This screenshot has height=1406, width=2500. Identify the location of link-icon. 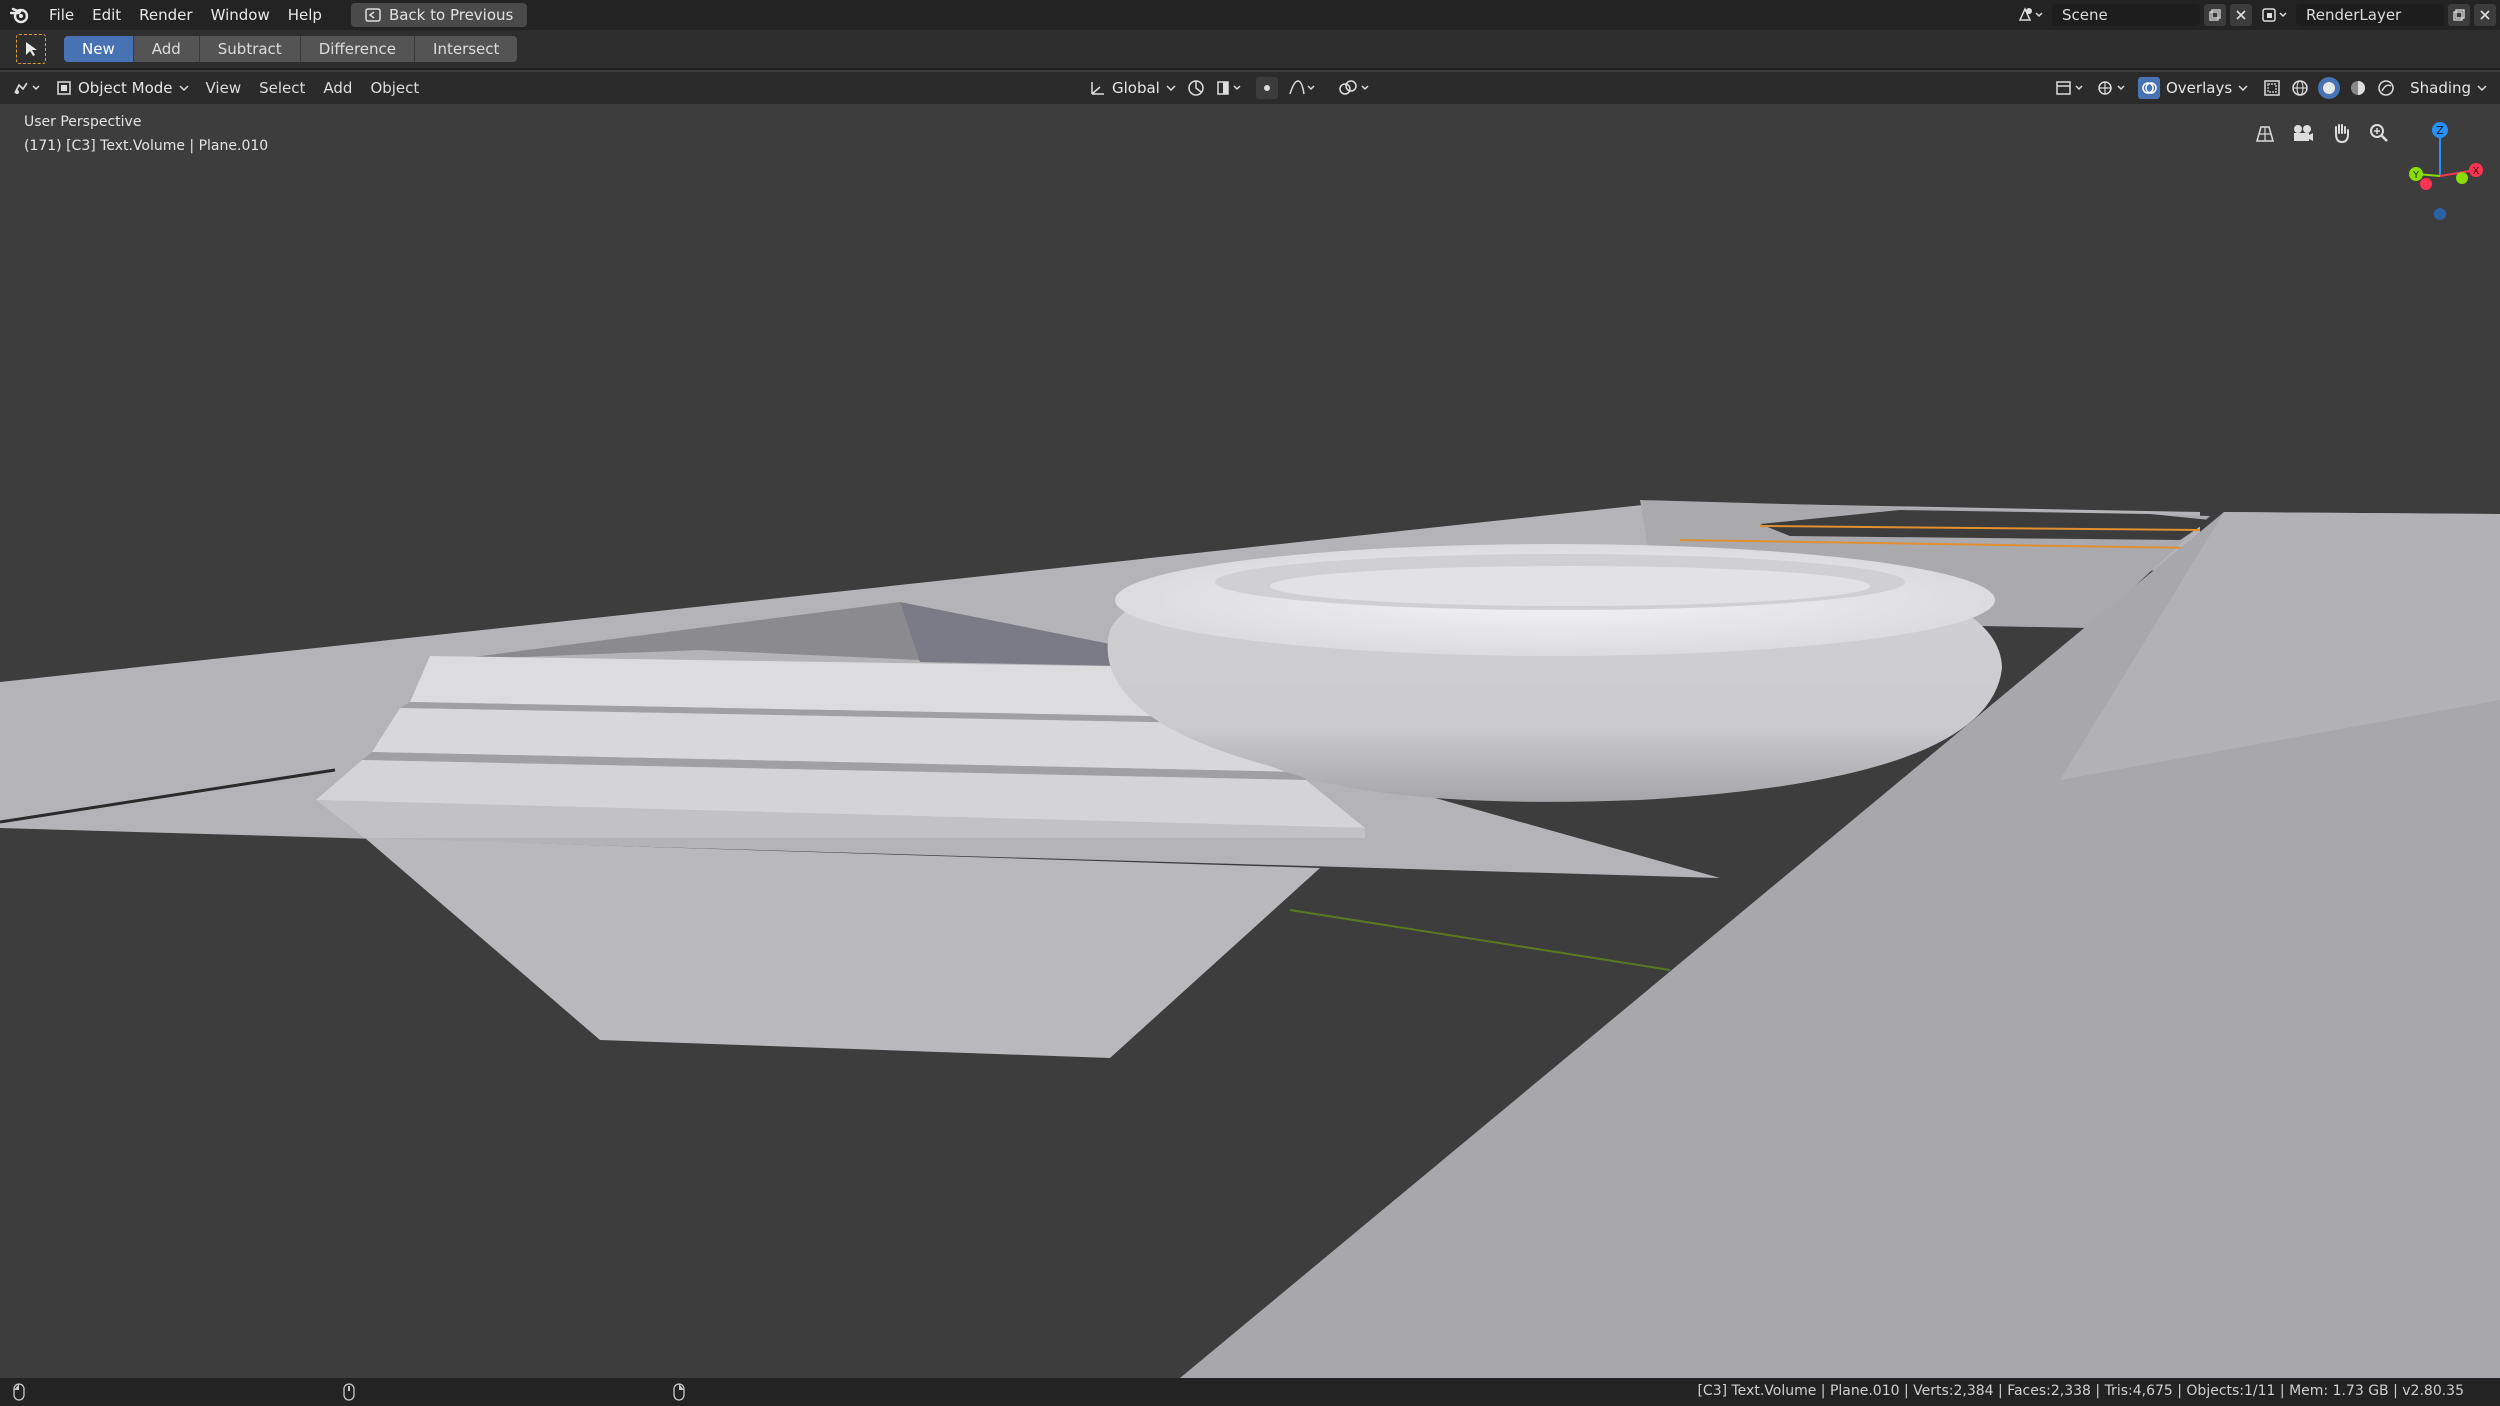
(1355, 88).